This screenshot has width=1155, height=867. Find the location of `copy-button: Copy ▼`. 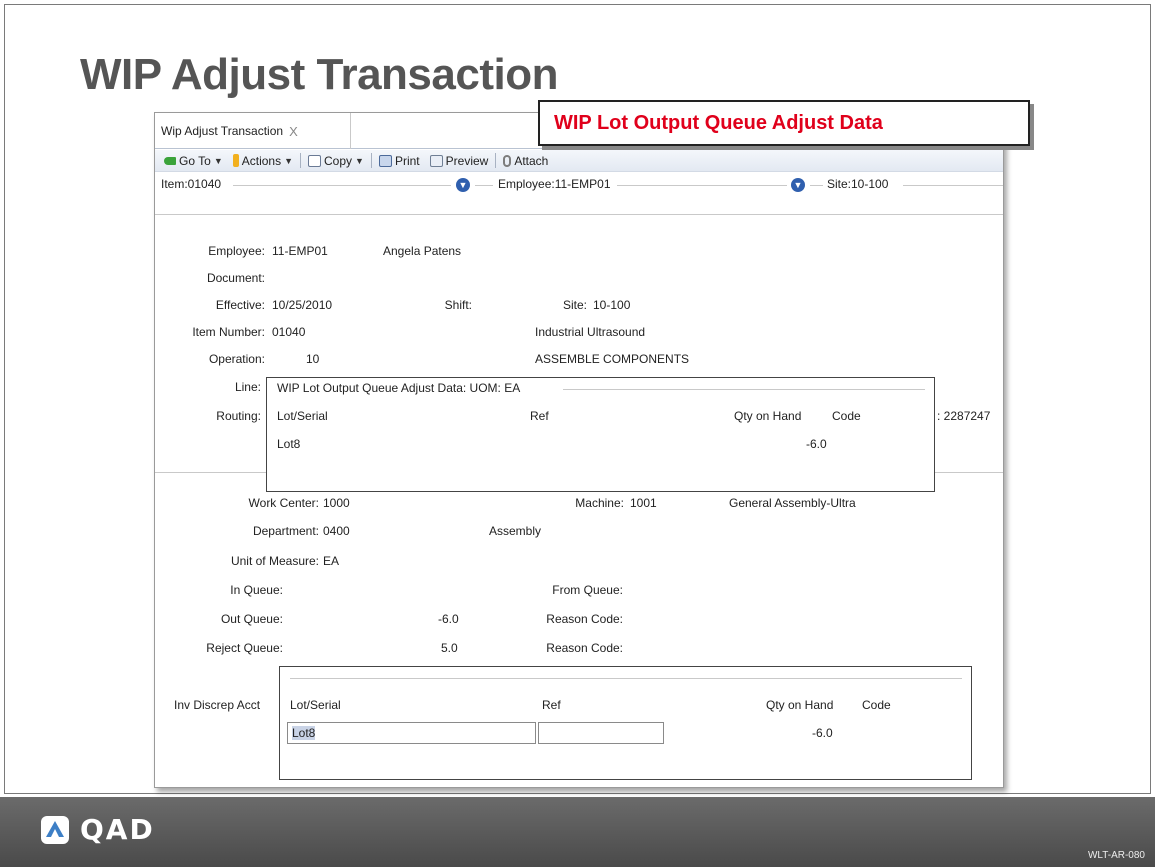

copy-button: Copy ▼ is located at coordinates (336, 161).